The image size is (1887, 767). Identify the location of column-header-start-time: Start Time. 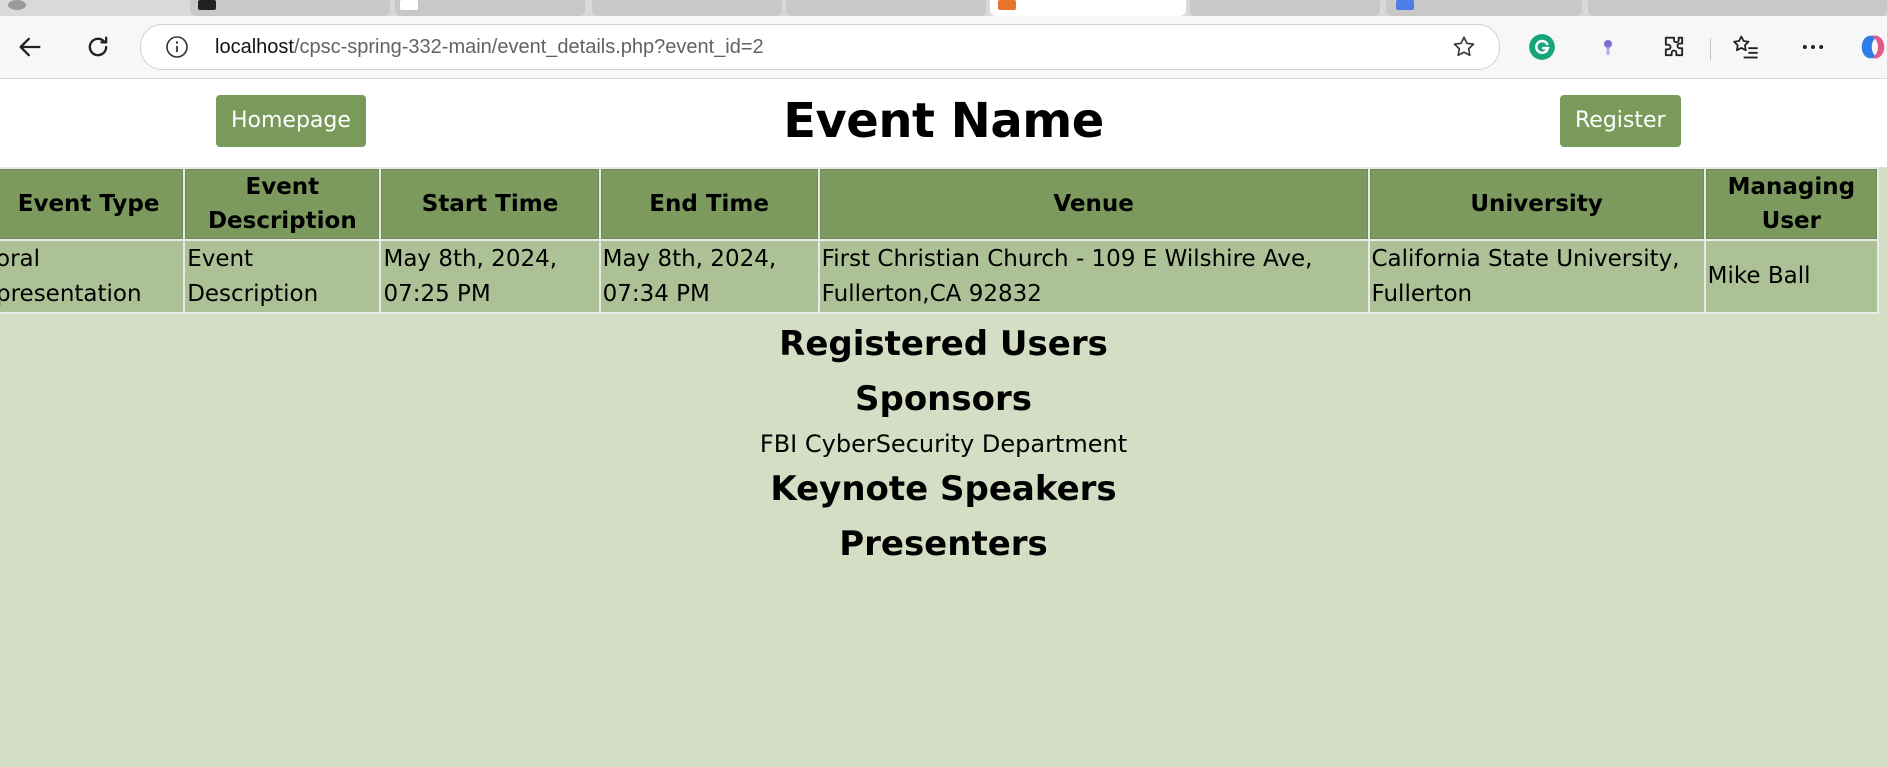
(490, 204).